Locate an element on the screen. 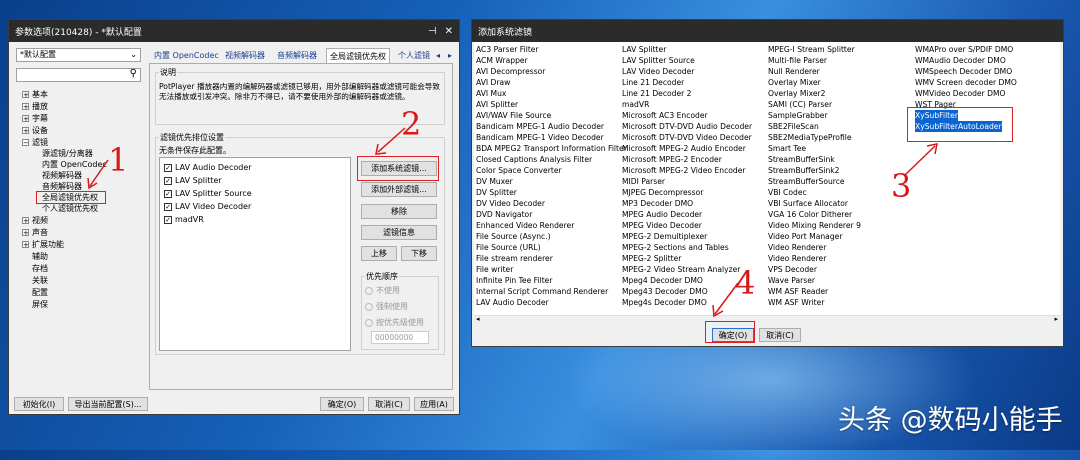  filter-list-item: WM ASF Reader is located at coordinates (814, 291).